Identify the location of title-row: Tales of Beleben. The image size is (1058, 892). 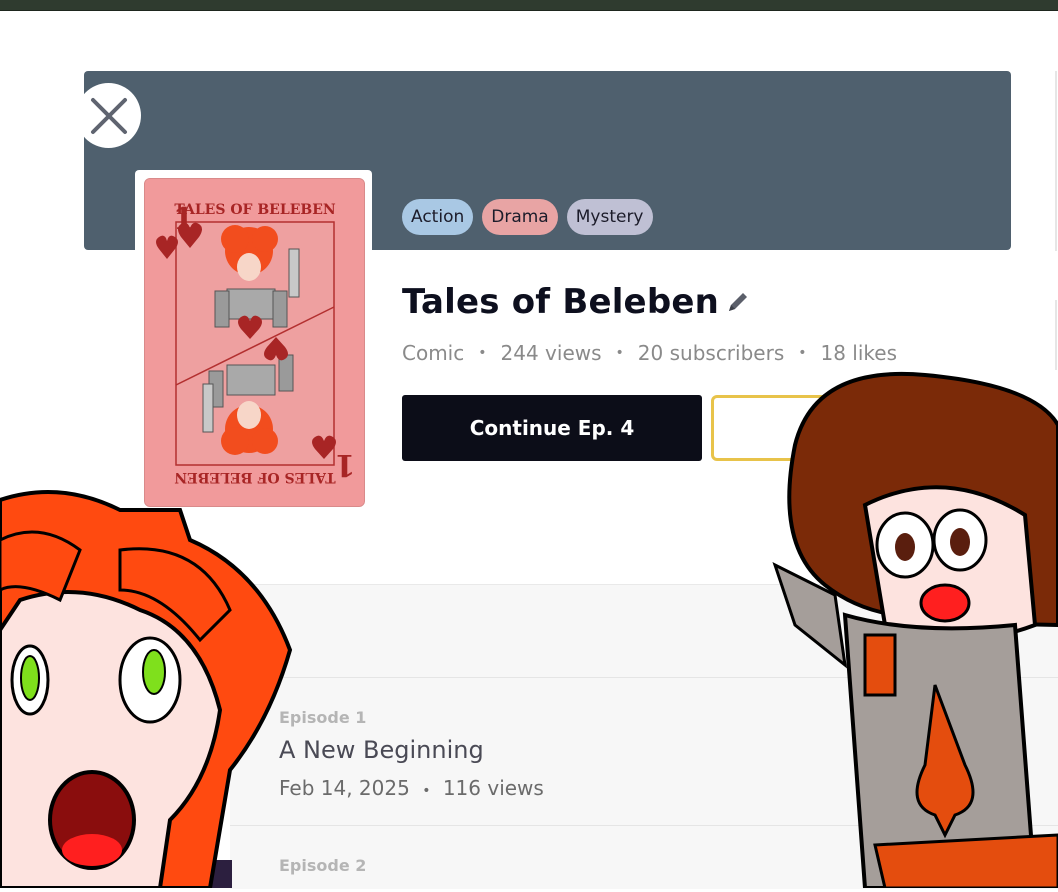
(576, 302).